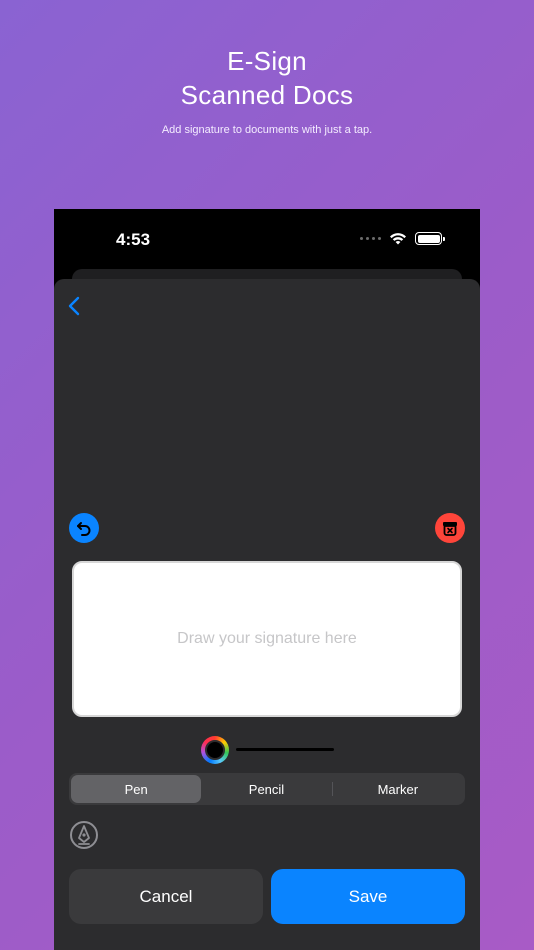  I want to click on hero-title-line2: Scanned Docs, so click(267, 95).